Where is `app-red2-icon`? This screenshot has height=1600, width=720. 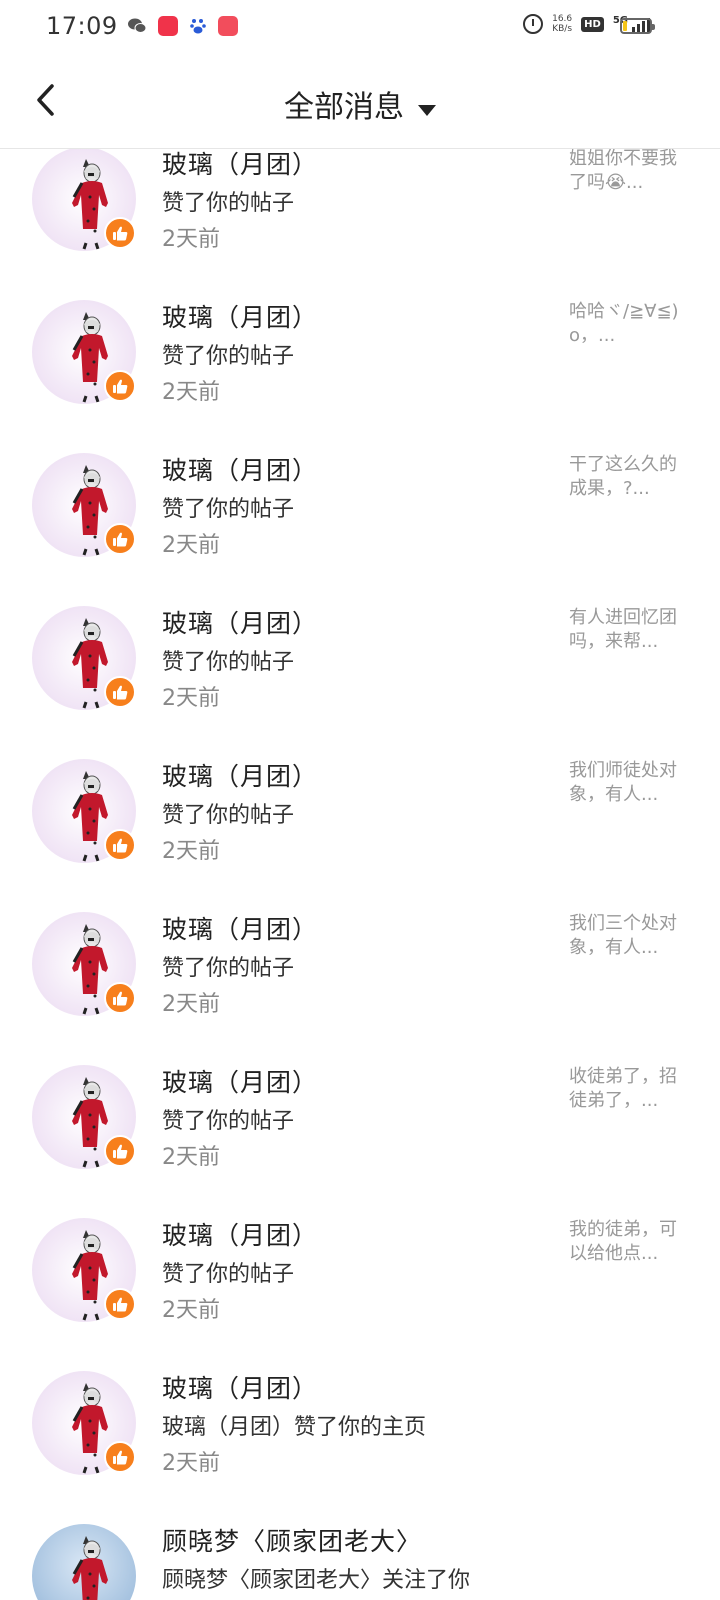 app-red2-icon is located at coordinates (228, 26).